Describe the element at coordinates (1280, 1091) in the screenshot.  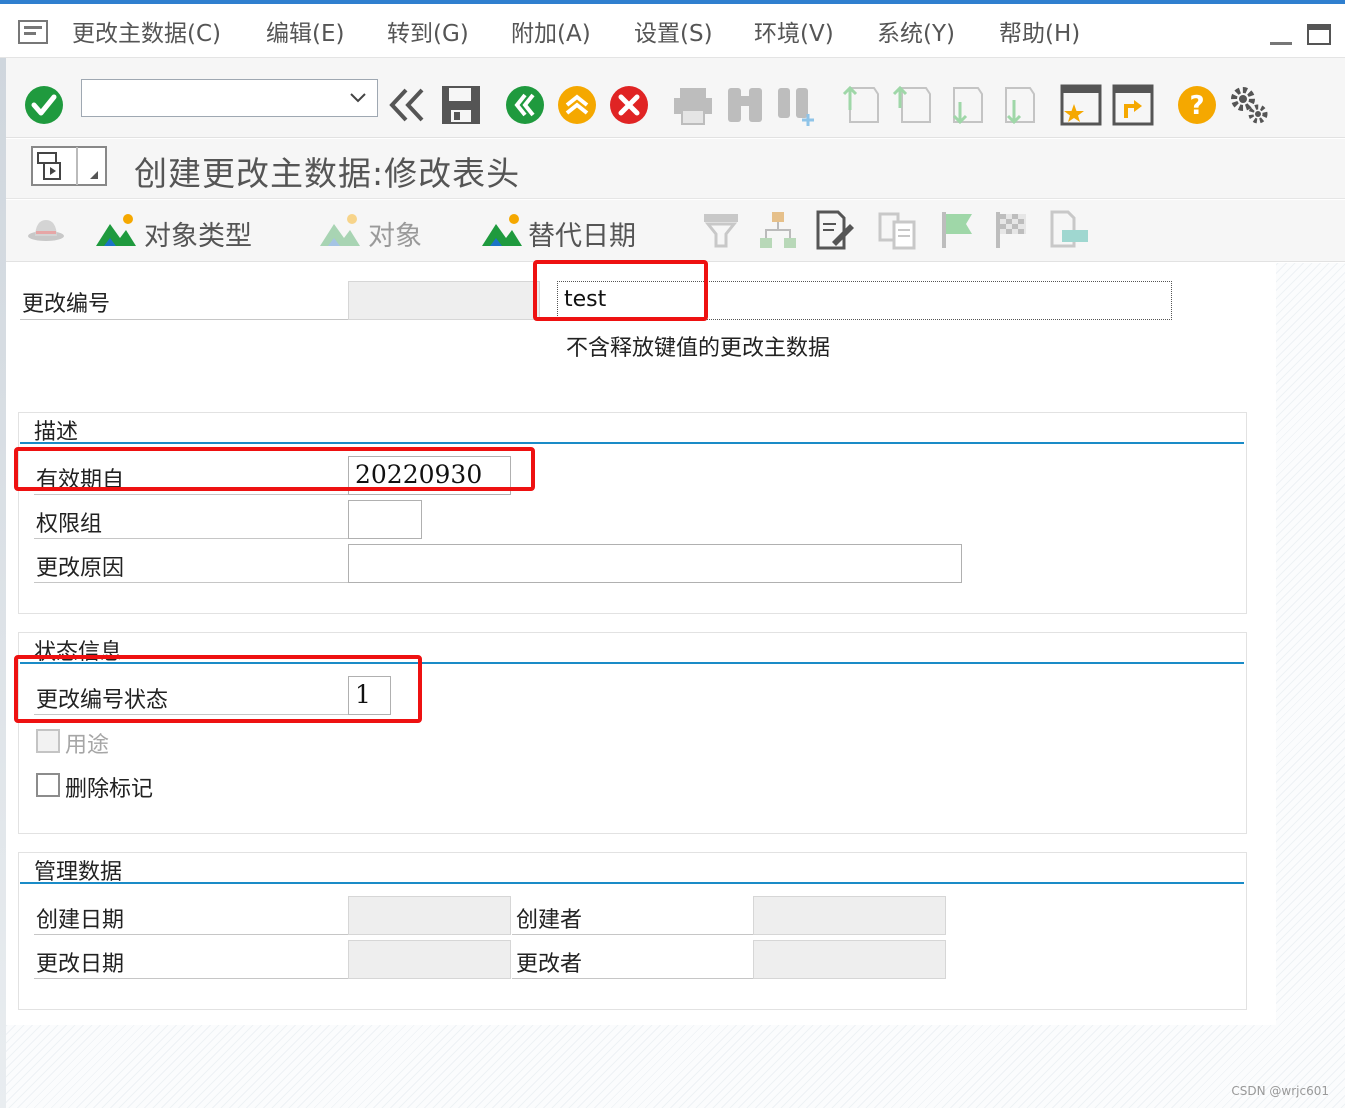
I see `watermark: CSDN @wrjc601` at that location.